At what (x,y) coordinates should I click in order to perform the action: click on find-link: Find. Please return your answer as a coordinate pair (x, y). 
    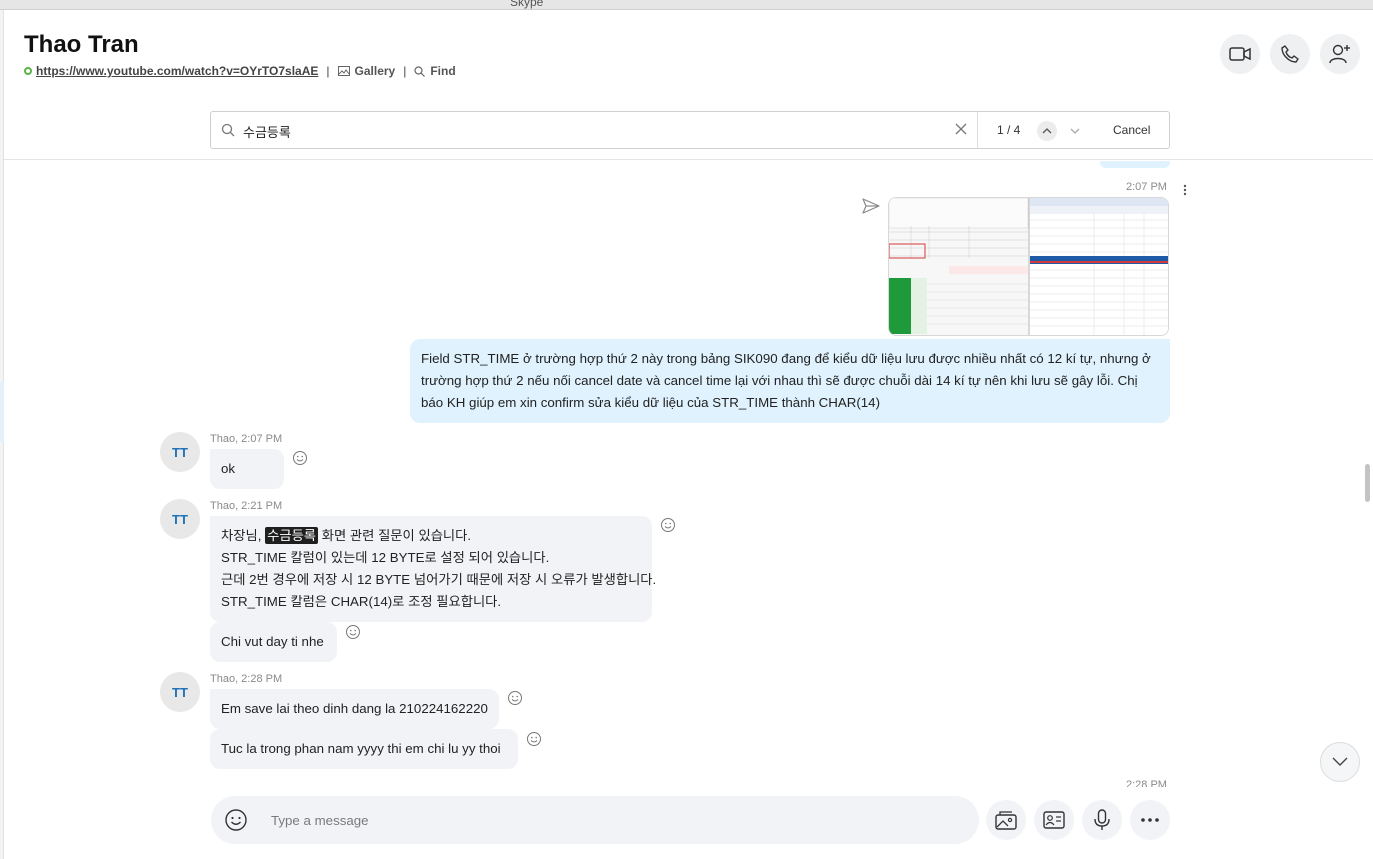
    Looking at the image, I should click on (435, 71).